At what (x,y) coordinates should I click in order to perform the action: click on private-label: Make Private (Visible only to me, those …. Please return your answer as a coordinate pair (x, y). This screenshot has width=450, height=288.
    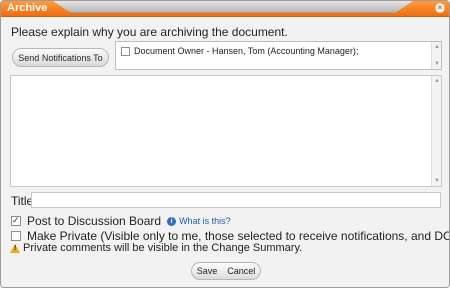
    Looking at the image, I should click on (238, 236).